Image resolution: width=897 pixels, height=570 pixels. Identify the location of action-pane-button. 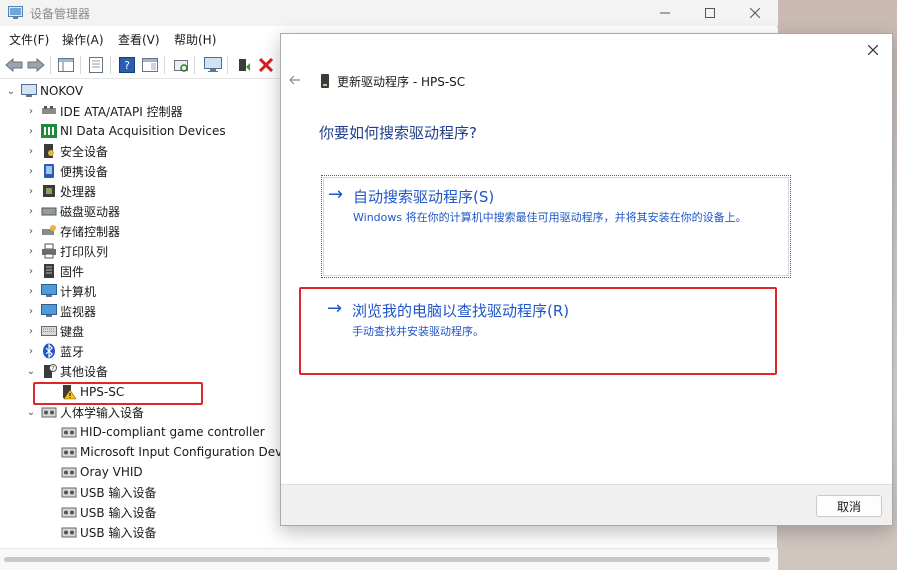
(150, 65).